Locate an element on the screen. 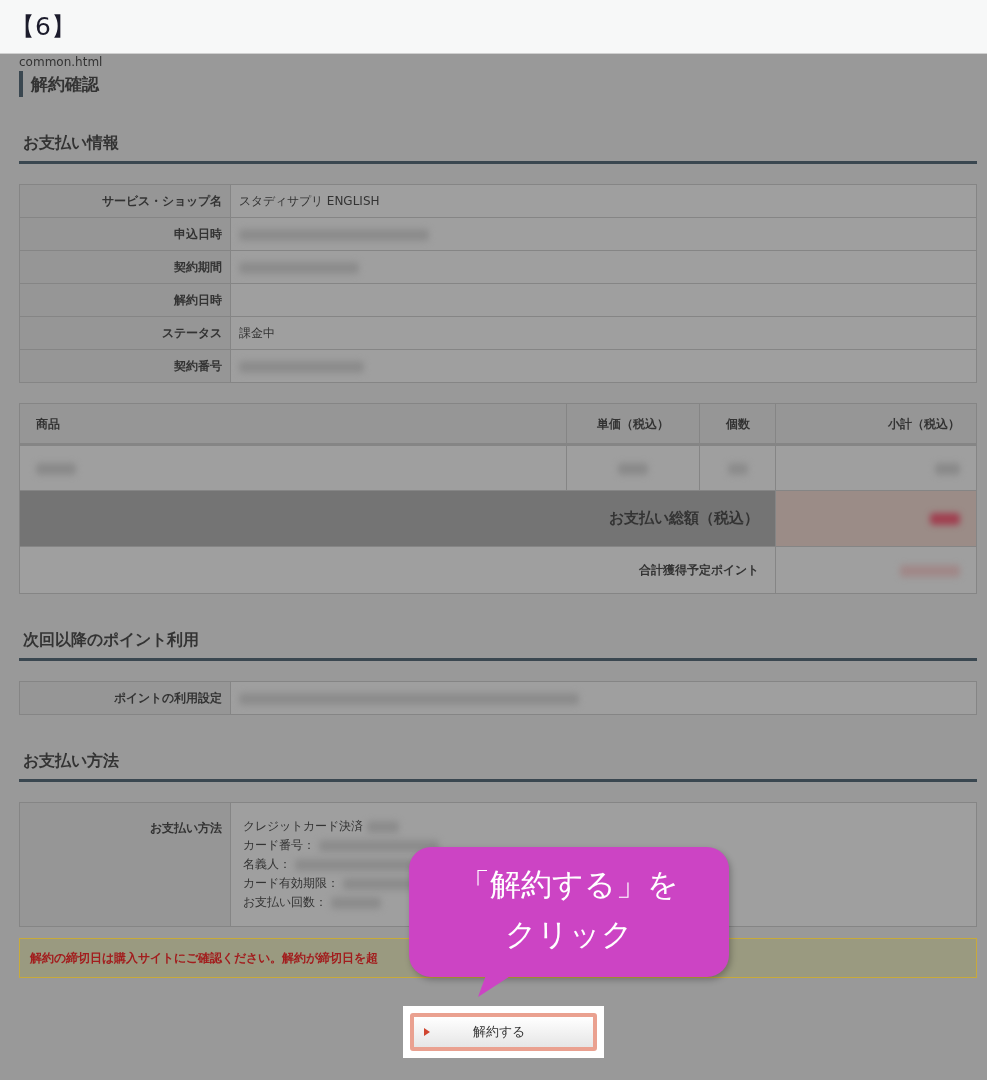 The width and height of the screenshot is (987, 1080). step-label: 【6】 is located at coordinates (43, 26).